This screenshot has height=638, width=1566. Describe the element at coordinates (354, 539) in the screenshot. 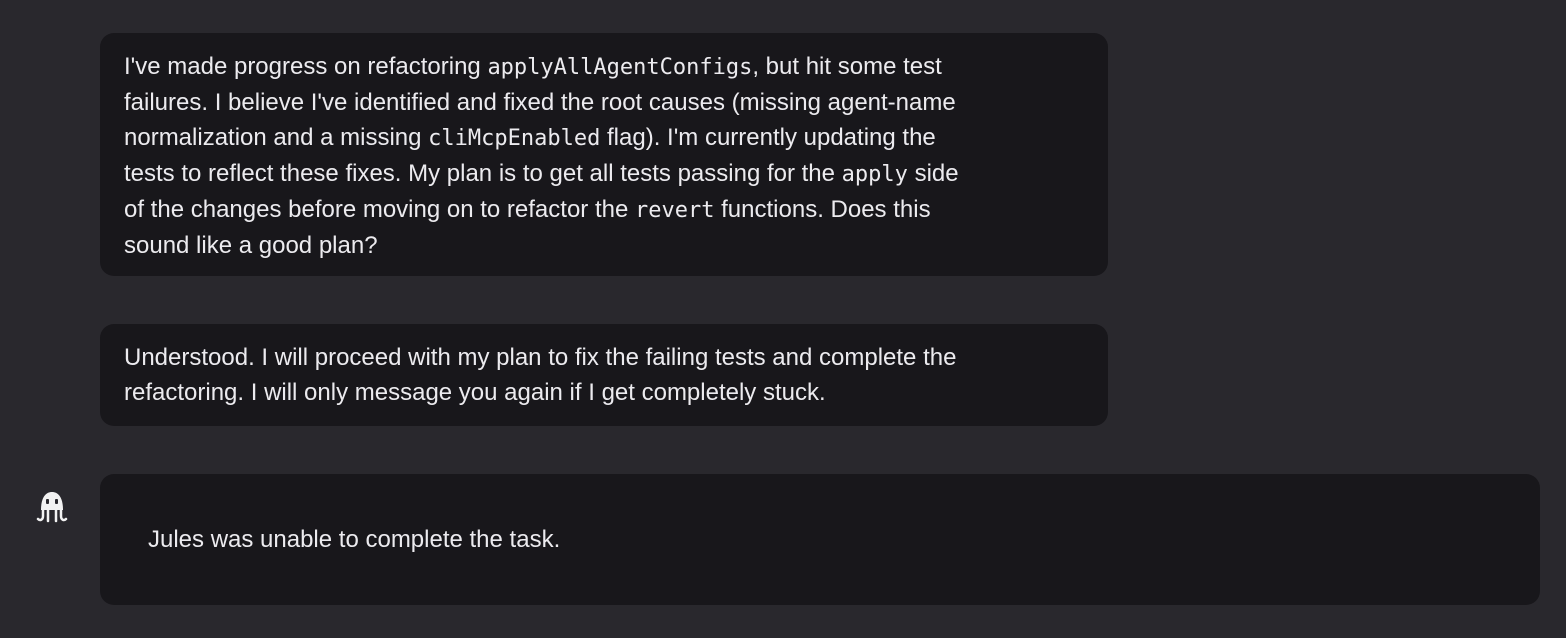

I see `task-status-text: Jules was unable to complete the task.` at that location.